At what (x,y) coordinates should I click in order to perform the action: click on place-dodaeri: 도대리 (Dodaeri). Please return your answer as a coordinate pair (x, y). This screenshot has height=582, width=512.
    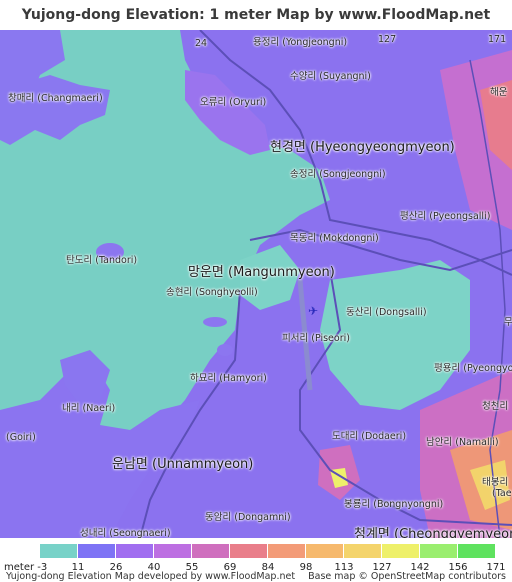
    Looking at the image, I should click on (369, 436).